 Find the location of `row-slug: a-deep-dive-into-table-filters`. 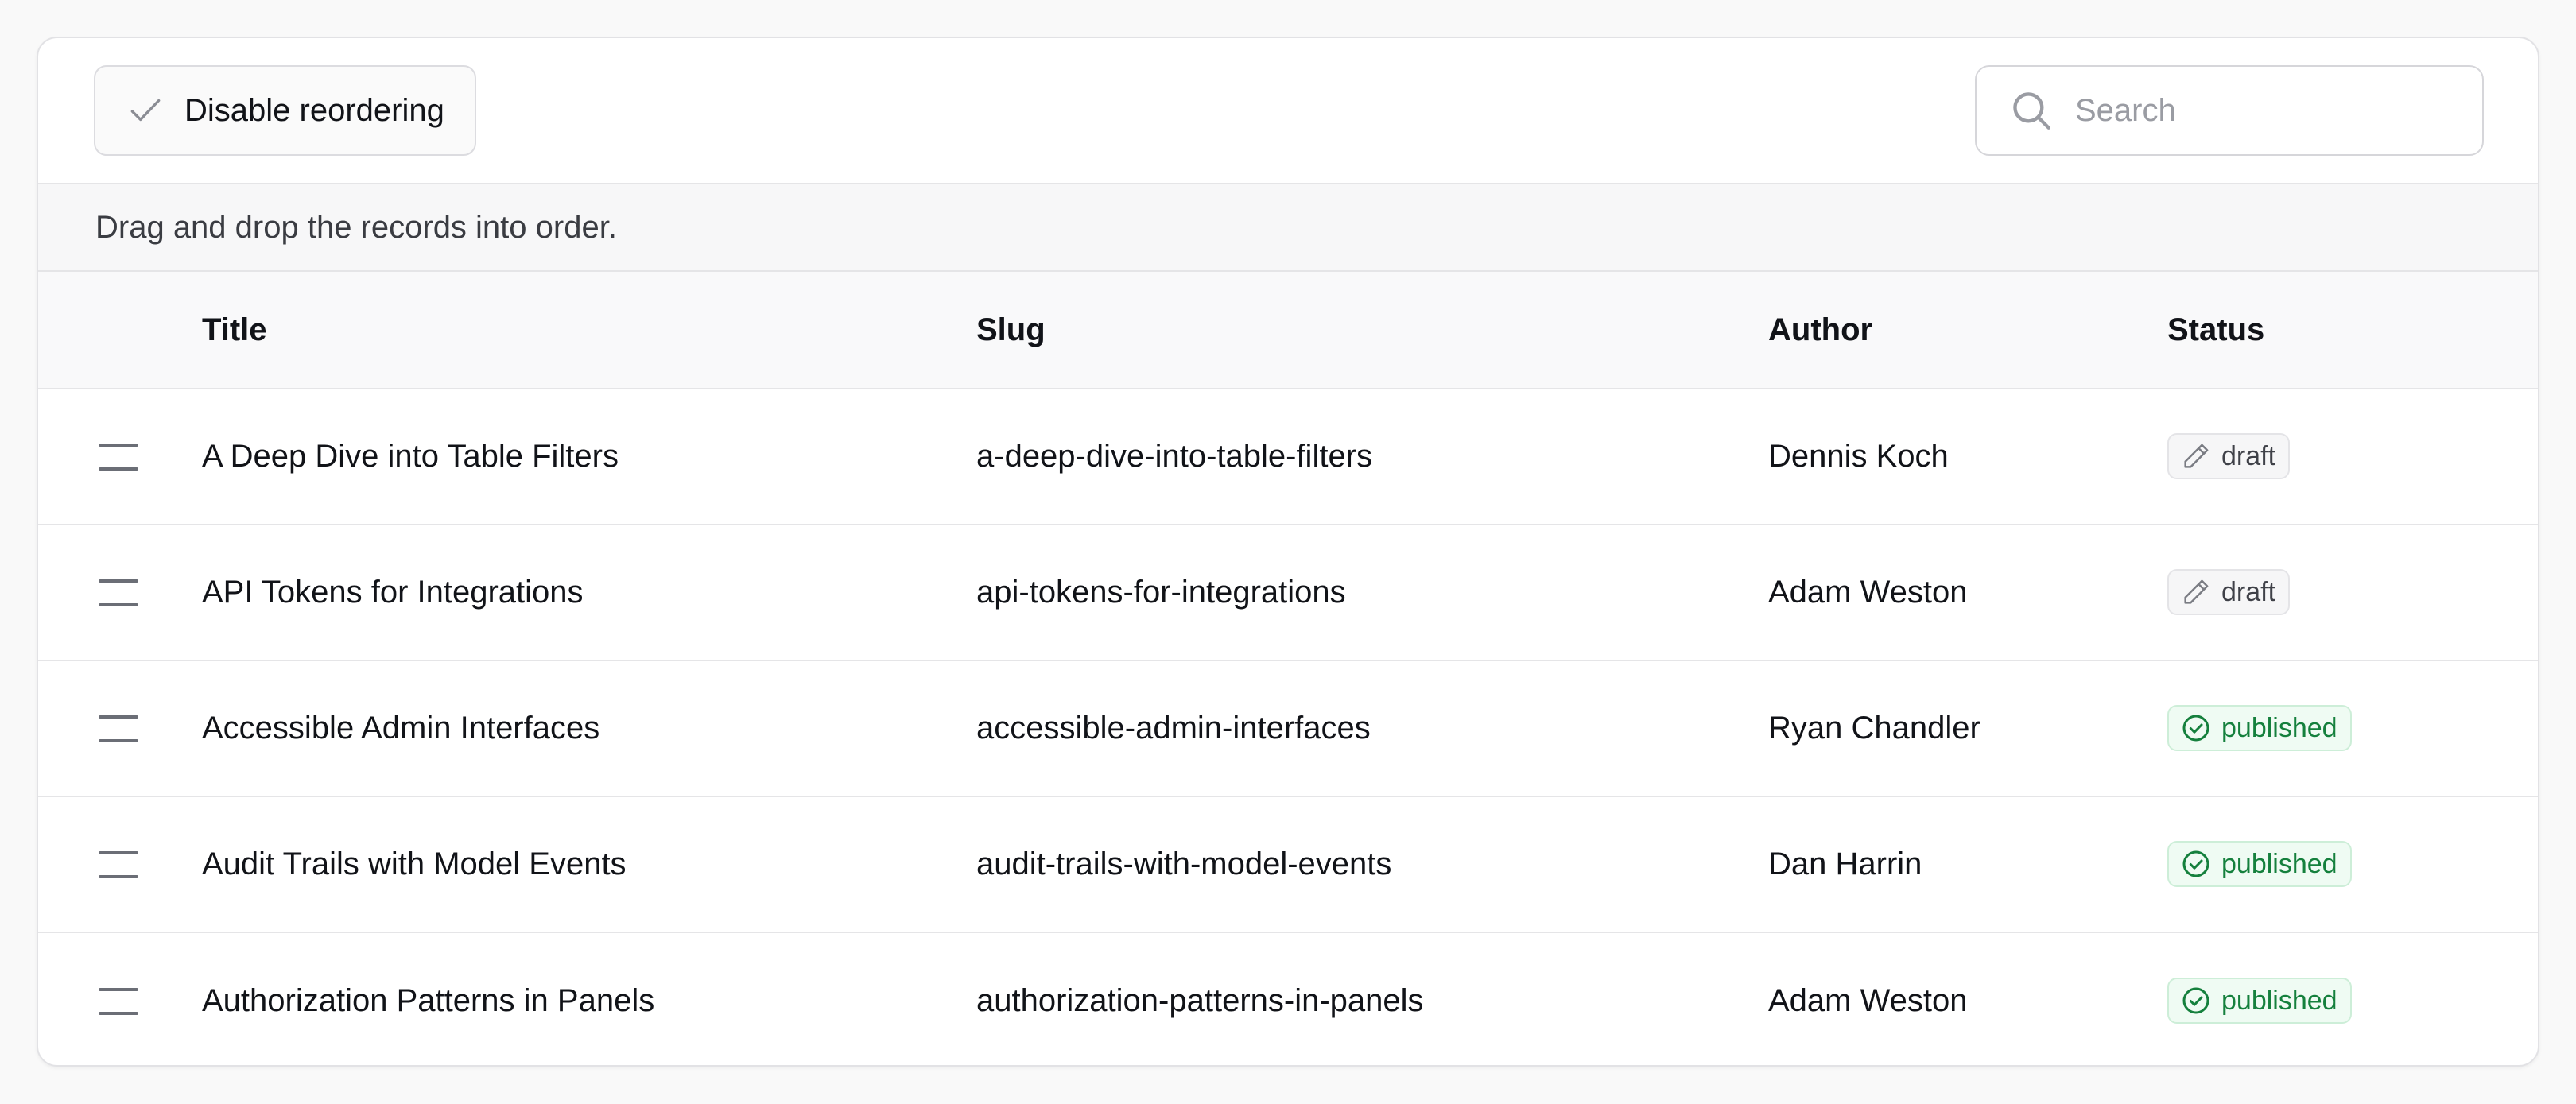

row-slug: a-deep-dive-into-table-filters is located at coordinates (1174, 456).